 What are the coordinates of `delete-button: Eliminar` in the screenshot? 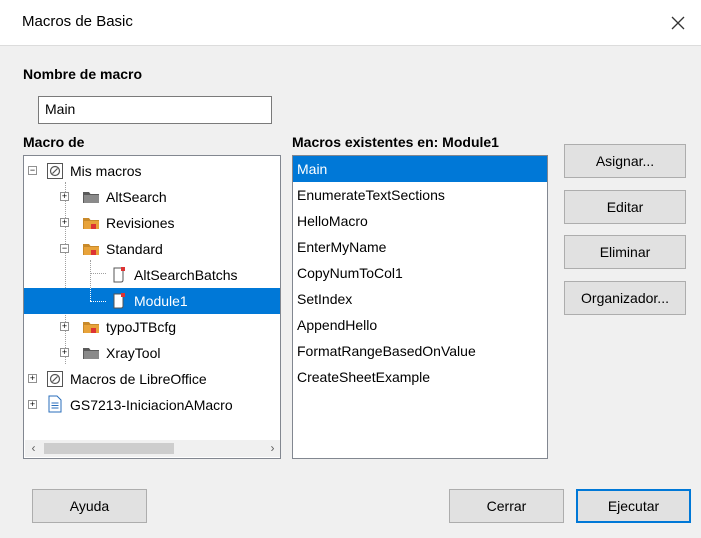 It's located at (625, 252).